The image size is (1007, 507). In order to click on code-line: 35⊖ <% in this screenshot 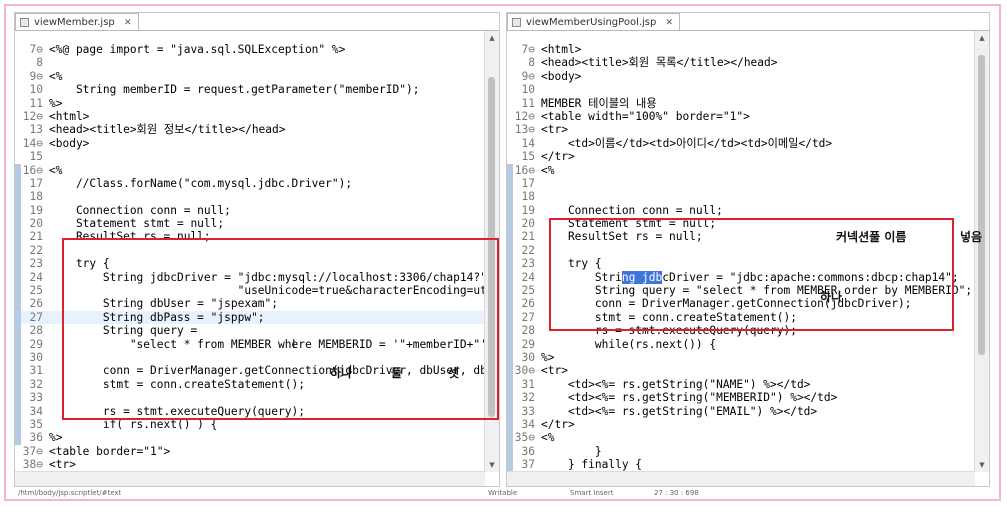, I will do `click(741, 438)`.